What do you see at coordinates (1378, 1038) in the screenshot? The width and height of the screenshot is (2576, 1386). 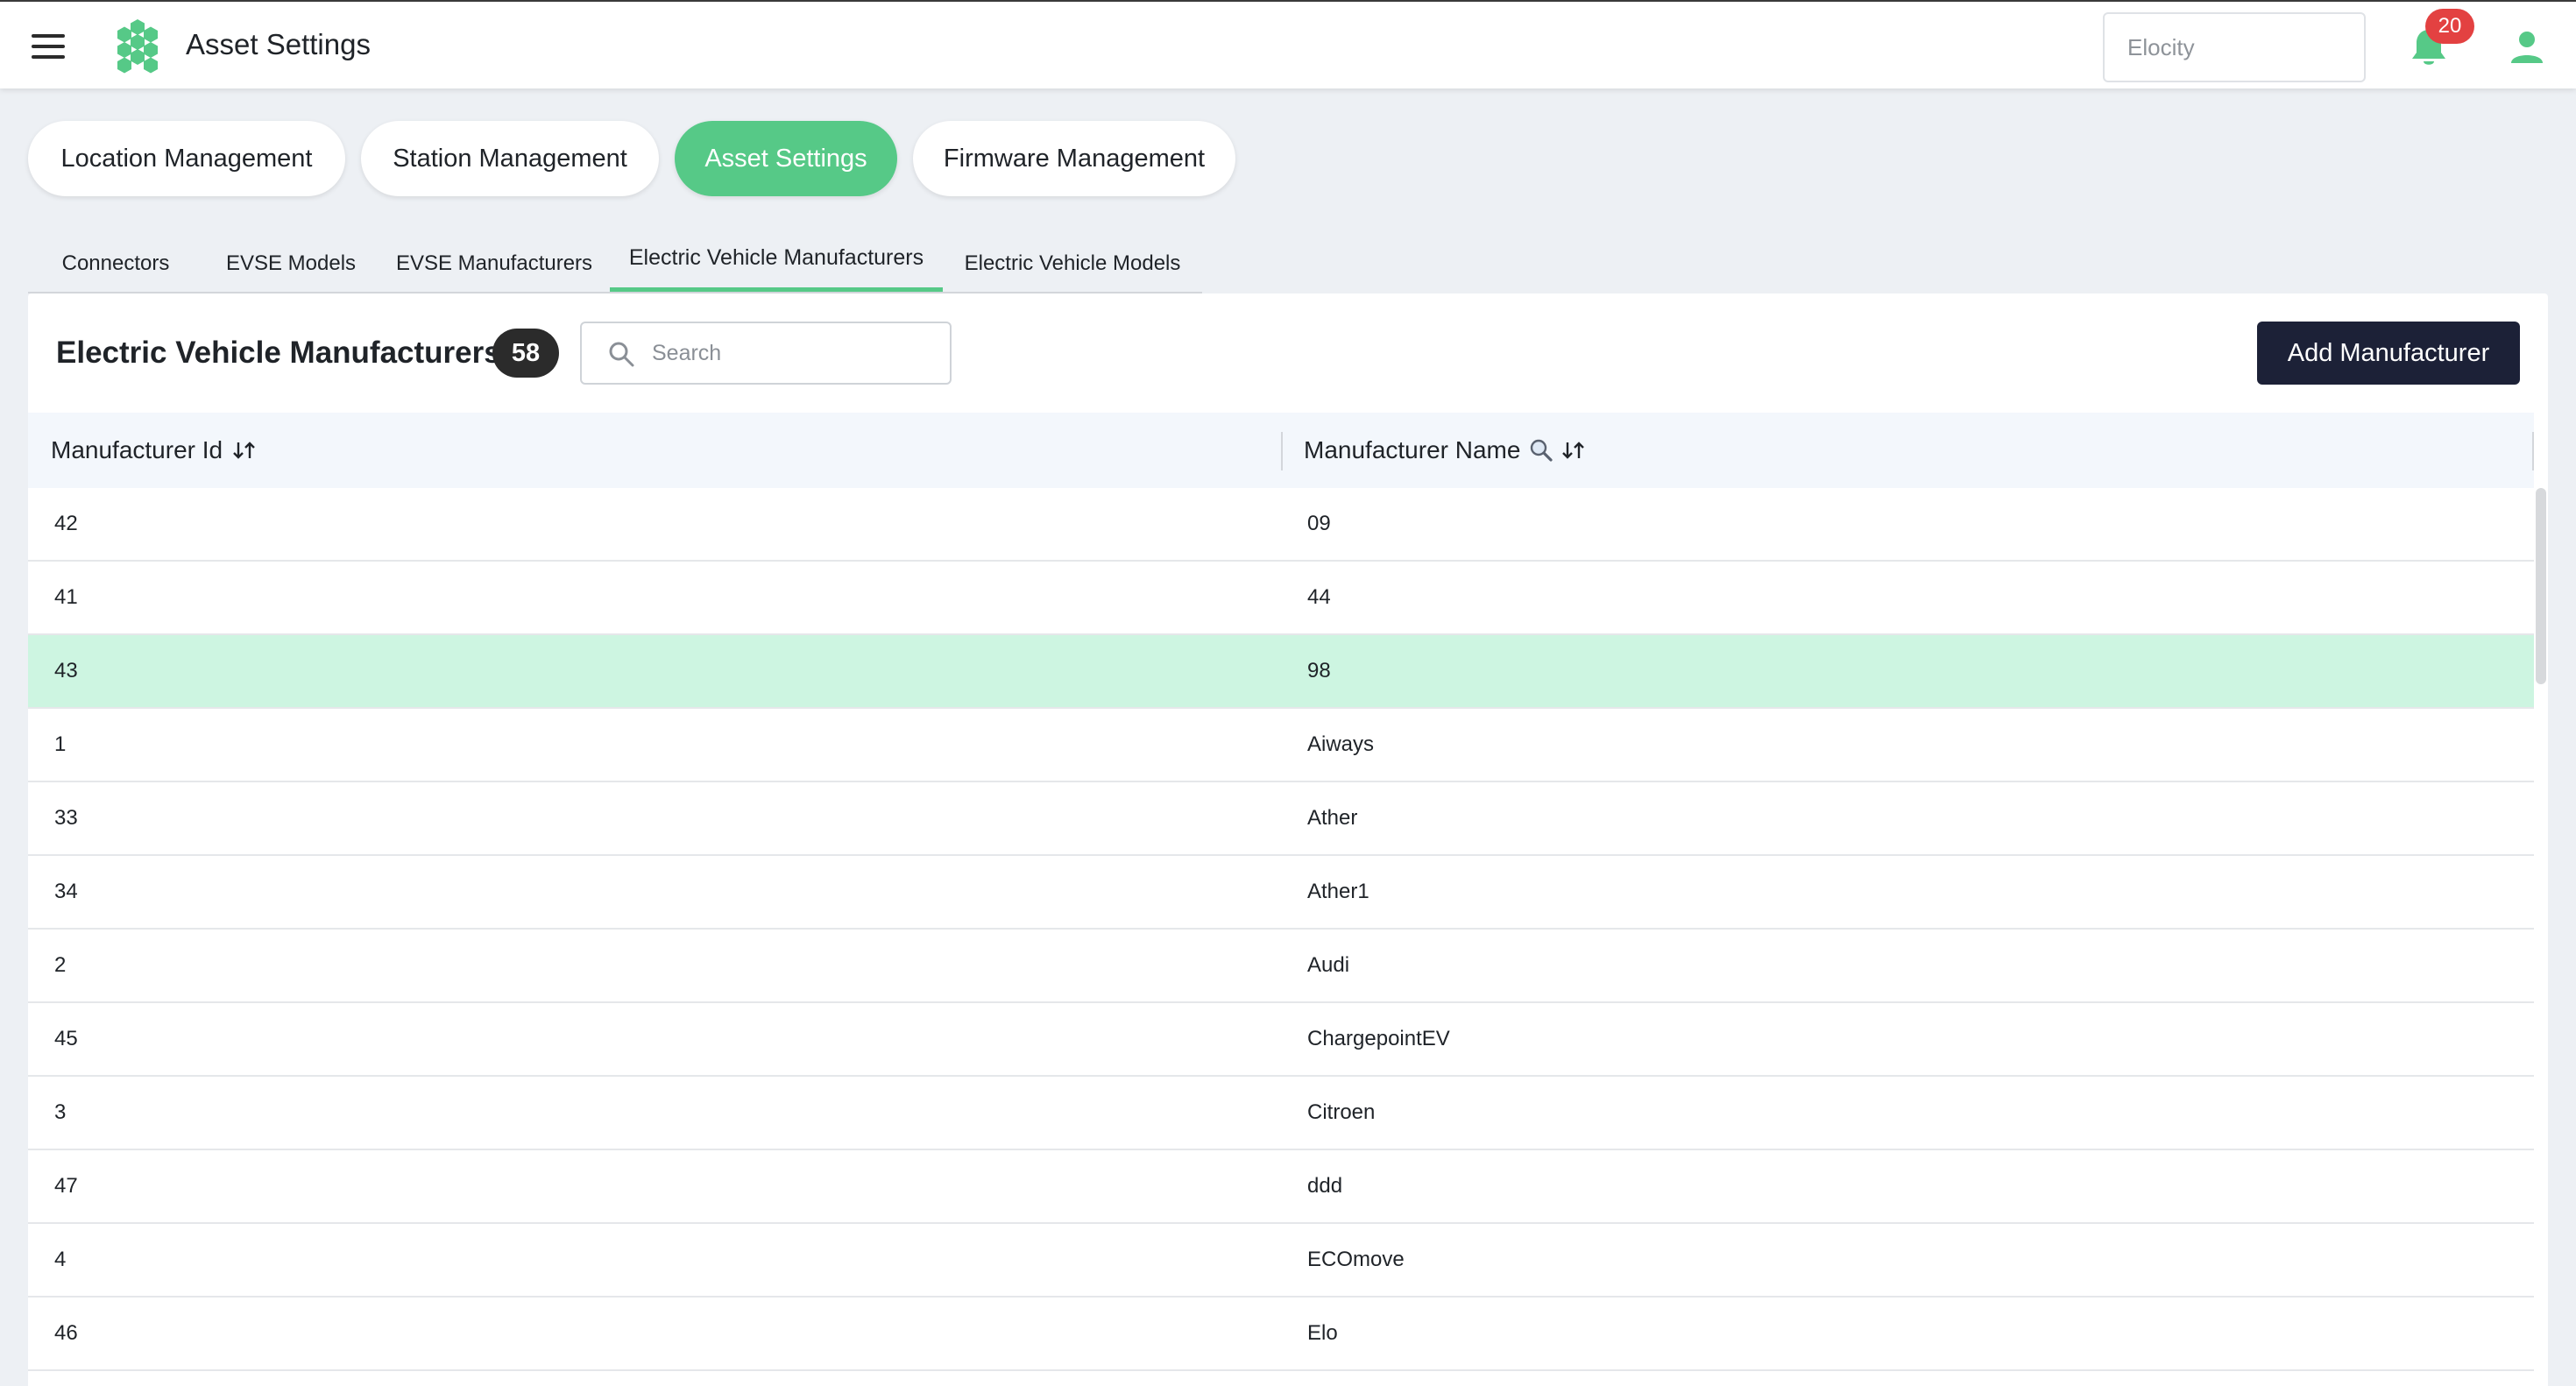 I see `cell-manufacturer-name: ChargepointEV` at bounding box center [1378, 1038].